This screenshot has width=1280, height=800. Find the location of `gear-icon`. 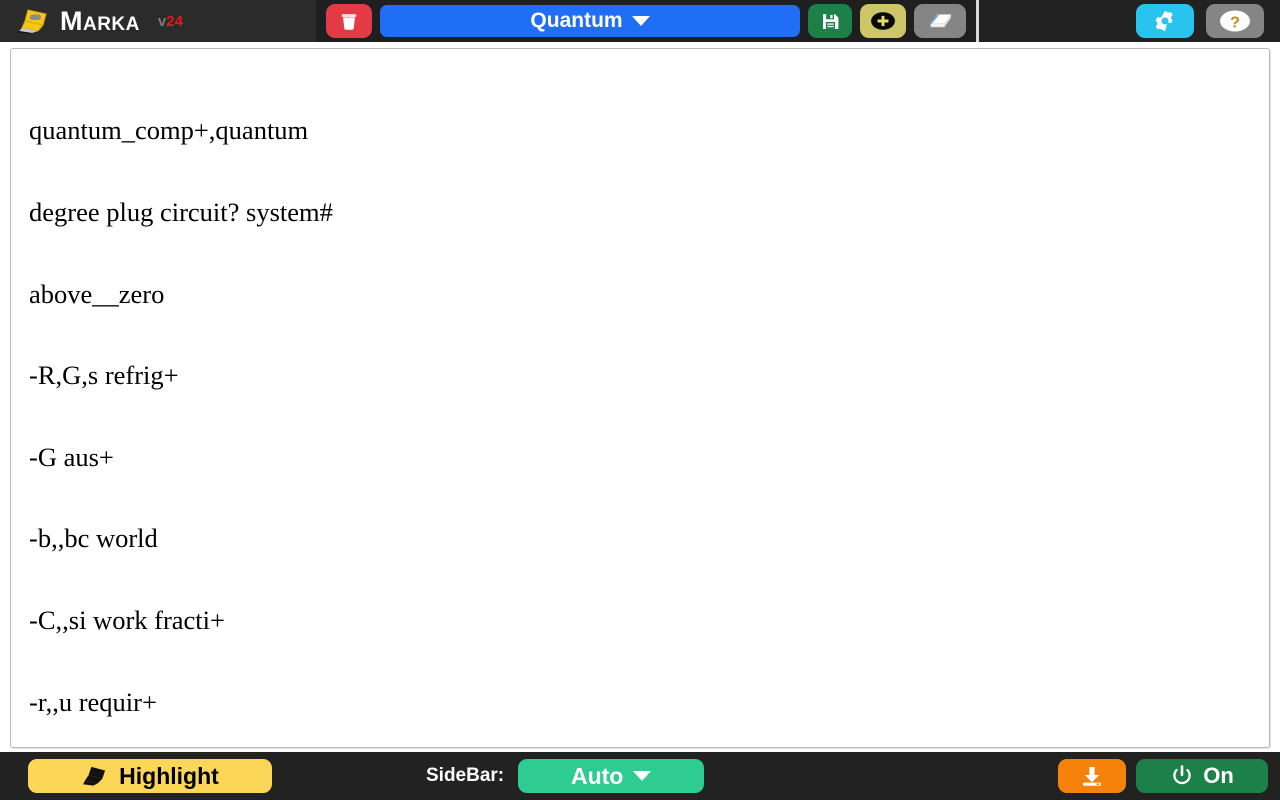

gear-icon is located at coordinates (1165, 21).